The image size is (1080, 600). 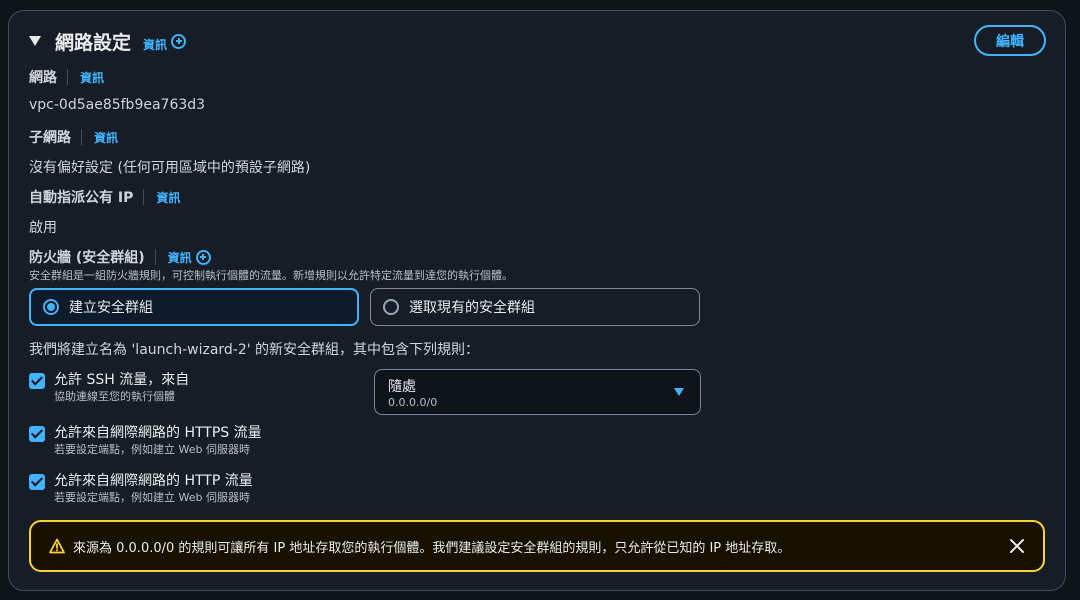 I want to click on firewall-label-row: 防火牆 (安全群組) 資訊, so click(x=120, y=257).